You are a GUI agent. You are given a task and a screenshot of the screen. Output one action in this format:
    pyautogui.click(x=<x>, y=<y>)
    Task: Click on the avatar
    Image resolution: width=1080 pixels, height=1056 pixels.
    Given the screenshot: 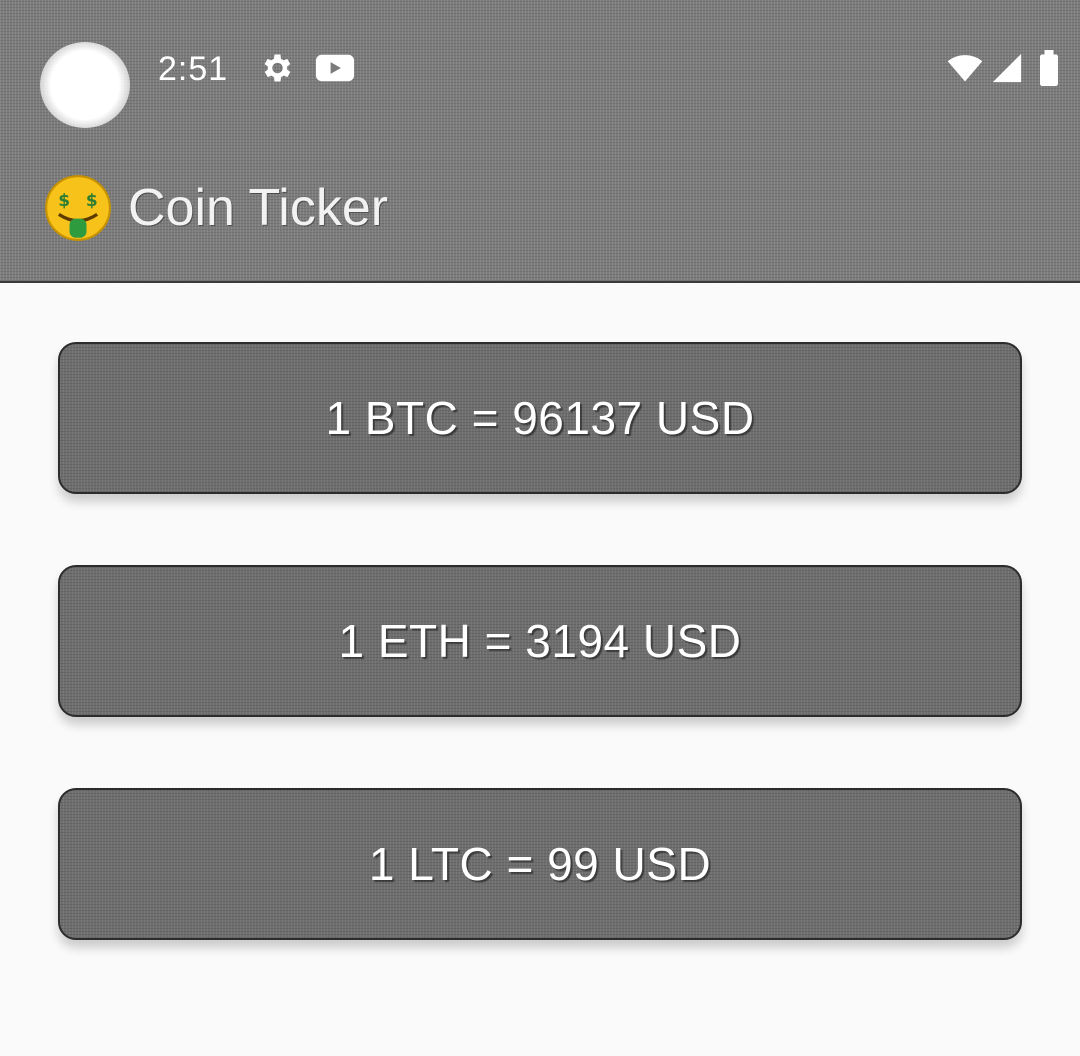 What is the action you would take?
    pyautogui.click(x=85, y=85)
    